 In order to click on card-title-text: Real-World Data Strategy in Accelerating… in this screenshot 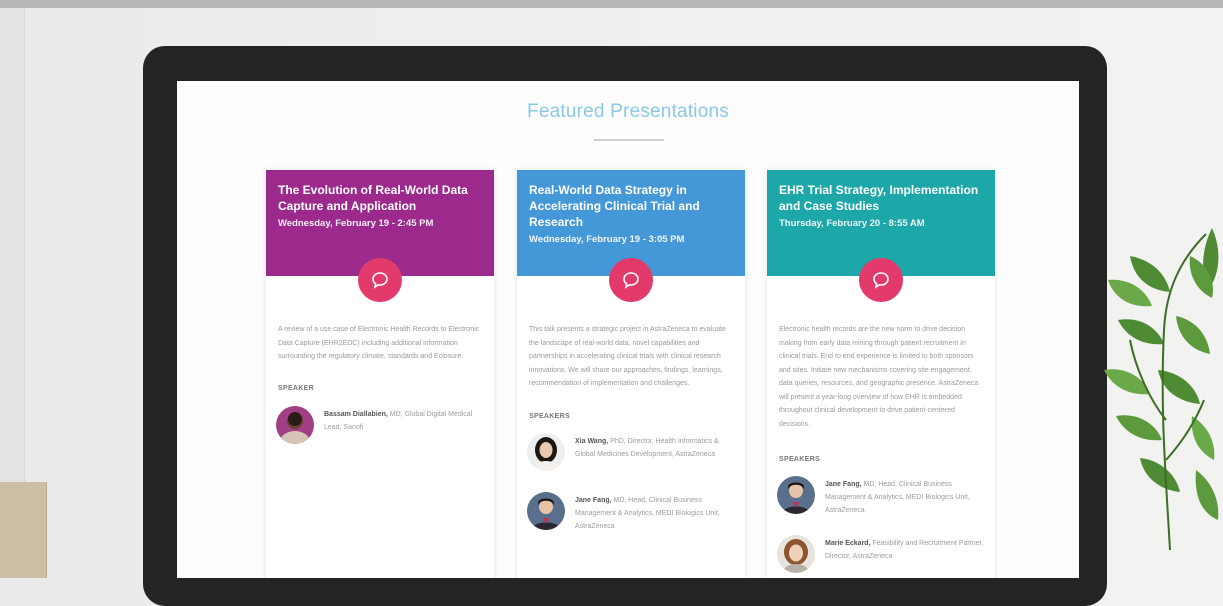, I will do `click(614, 206)`.